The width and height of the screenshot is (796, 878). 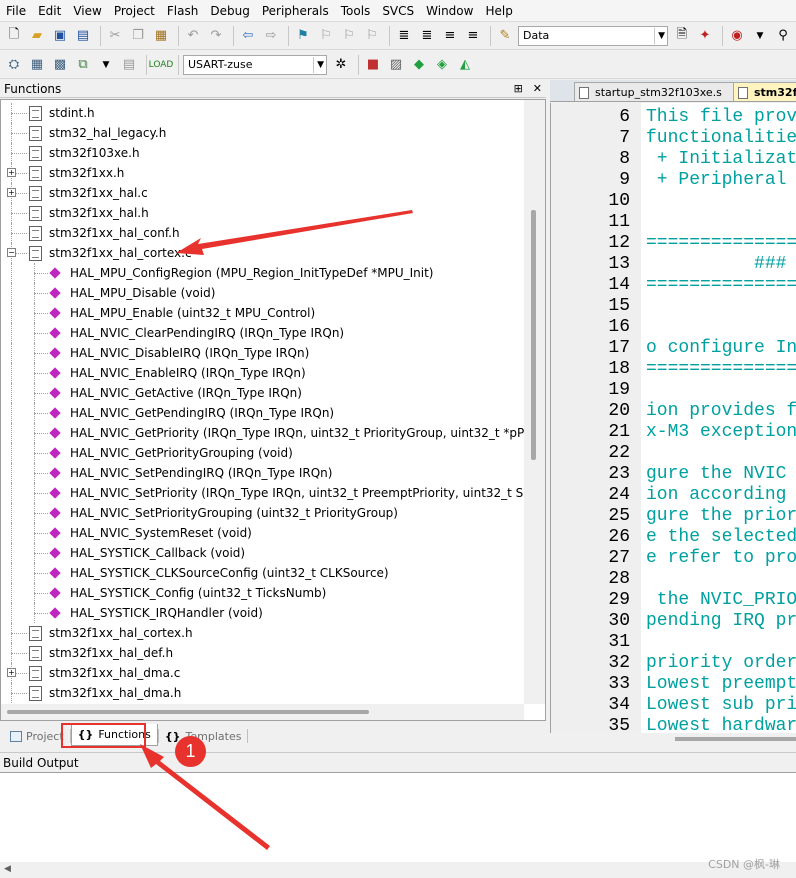 I want to click on paste-icon: ▦, so click(x=161, y=36).